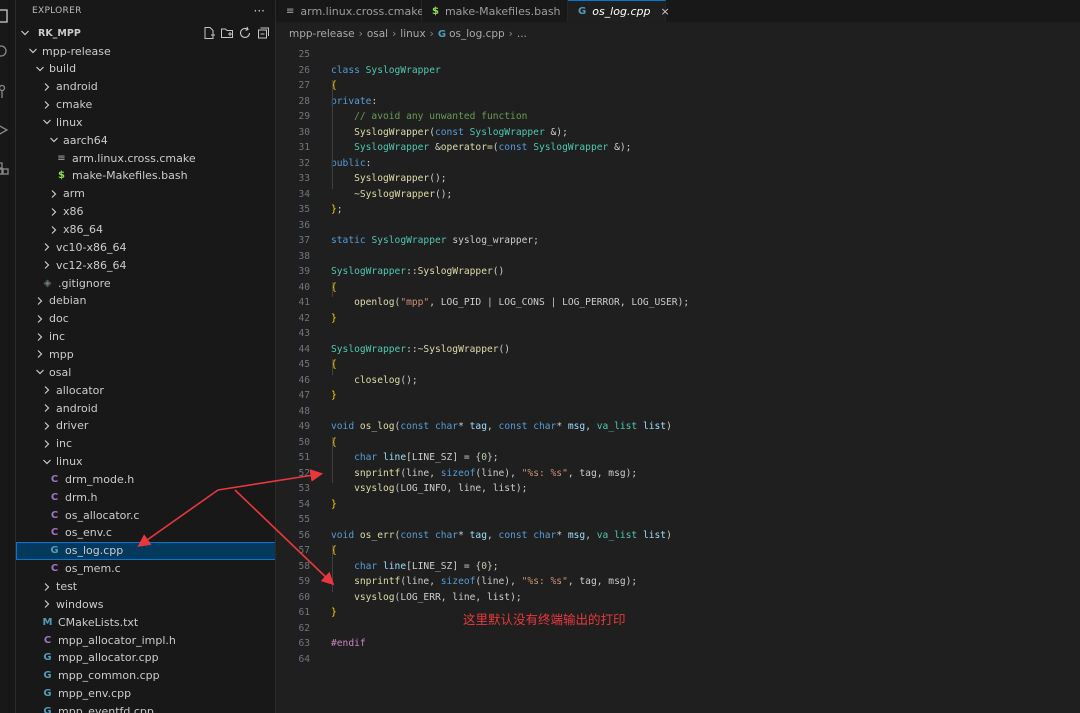 This screenshot has height=713, width=1080. What do you see at coordinates (95, 694) in the screenshot?
I see `tree-item-label: mpp_env.cpp` at bounding box center [95, 694].